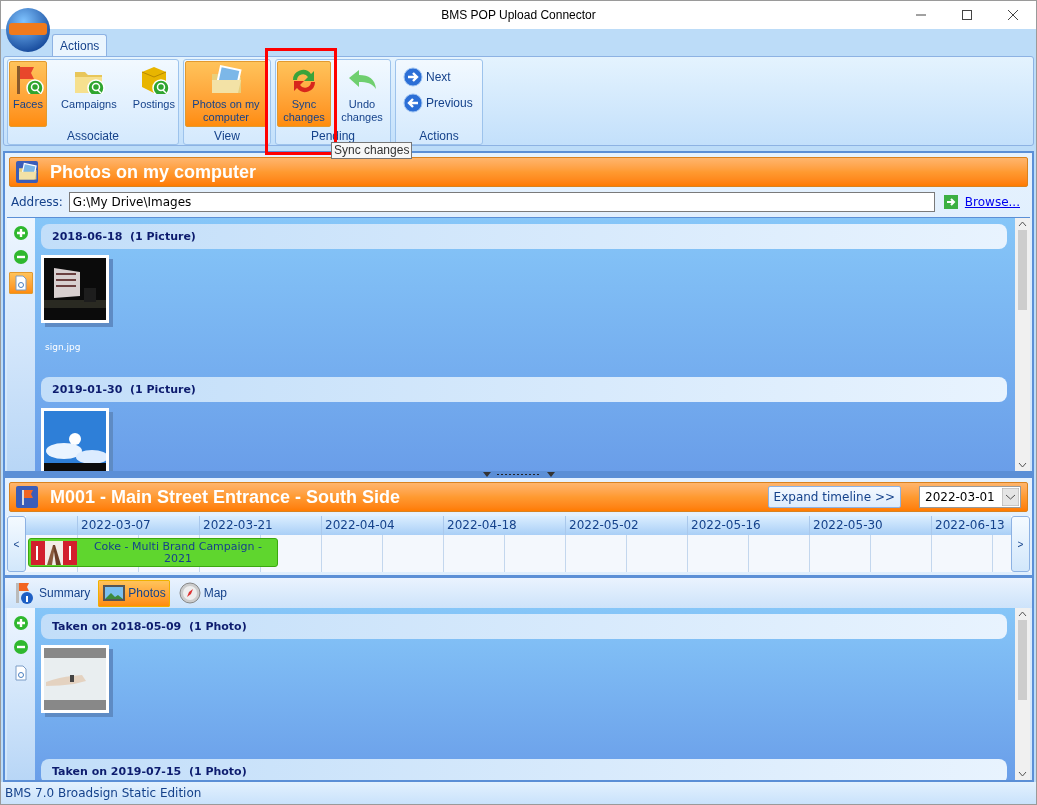 The image size is (1037, 805). Describe the element at coordinates (37, 202) in the screenshot. I see `address-label: Address:` at that location.